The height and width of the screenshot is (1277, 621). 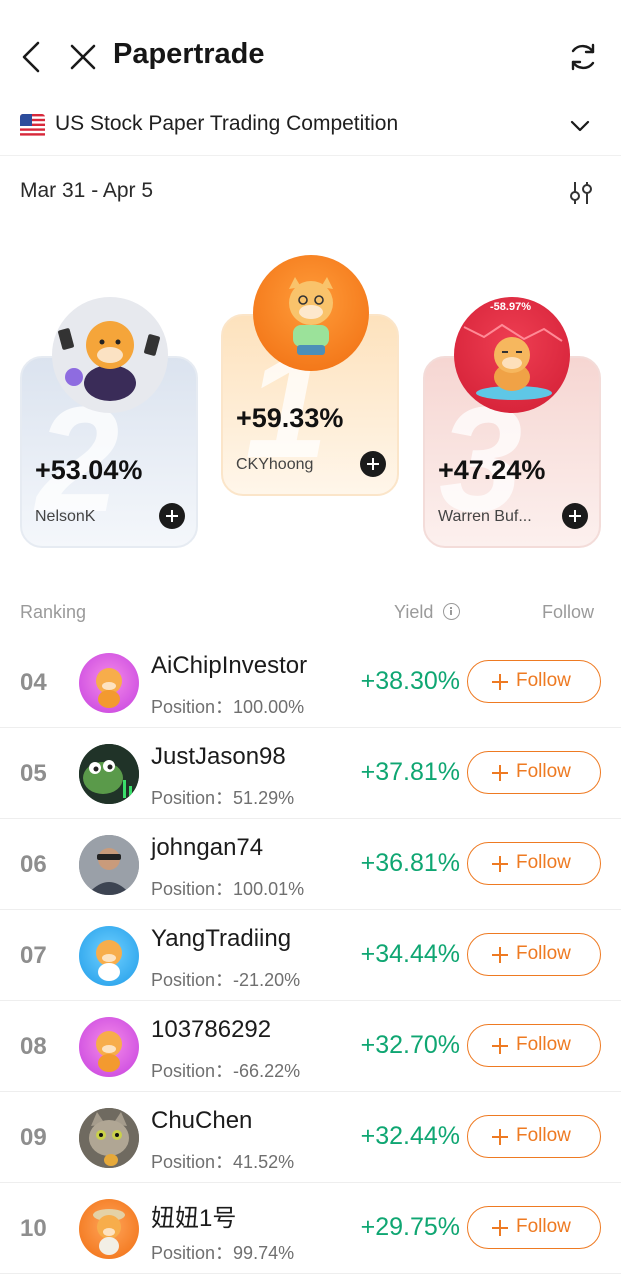 I want to click on rank-number: 09, so click(x=33, y=1137).